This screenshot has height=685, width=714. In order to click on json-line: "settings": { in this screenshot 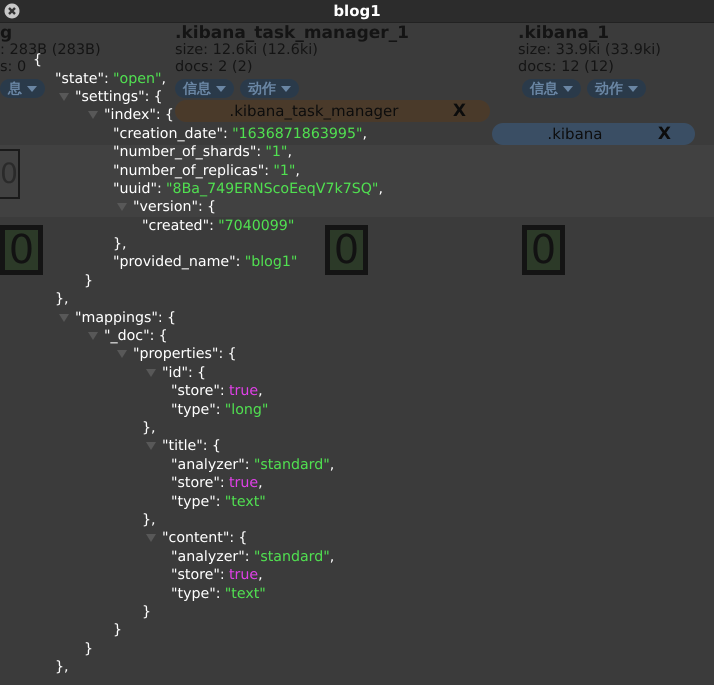, I will do `click(119, 96)`.